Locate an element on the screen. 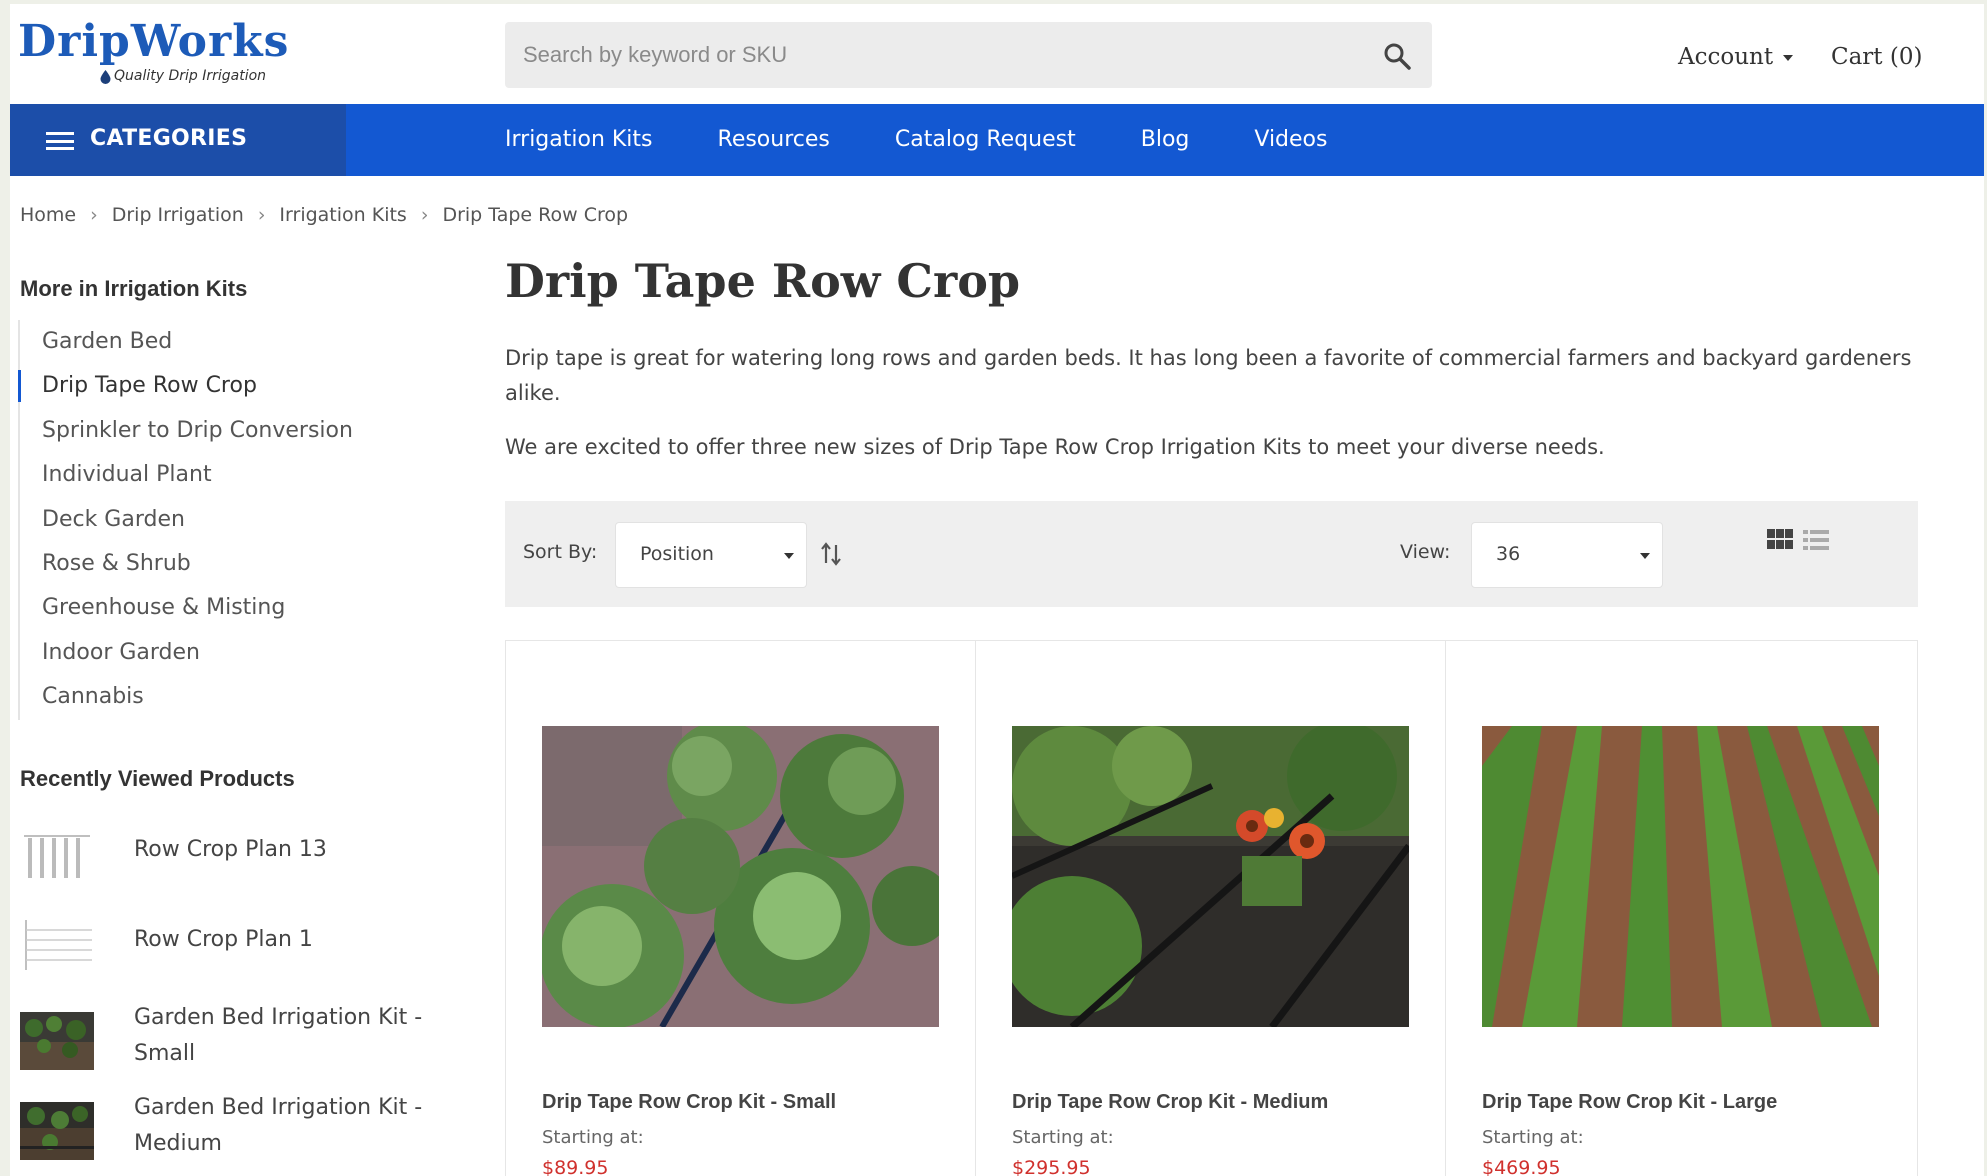 The height and width of the screenshot is (1176, 1987). nav-link-blog: Blog is located at coordinates (1165, 140).